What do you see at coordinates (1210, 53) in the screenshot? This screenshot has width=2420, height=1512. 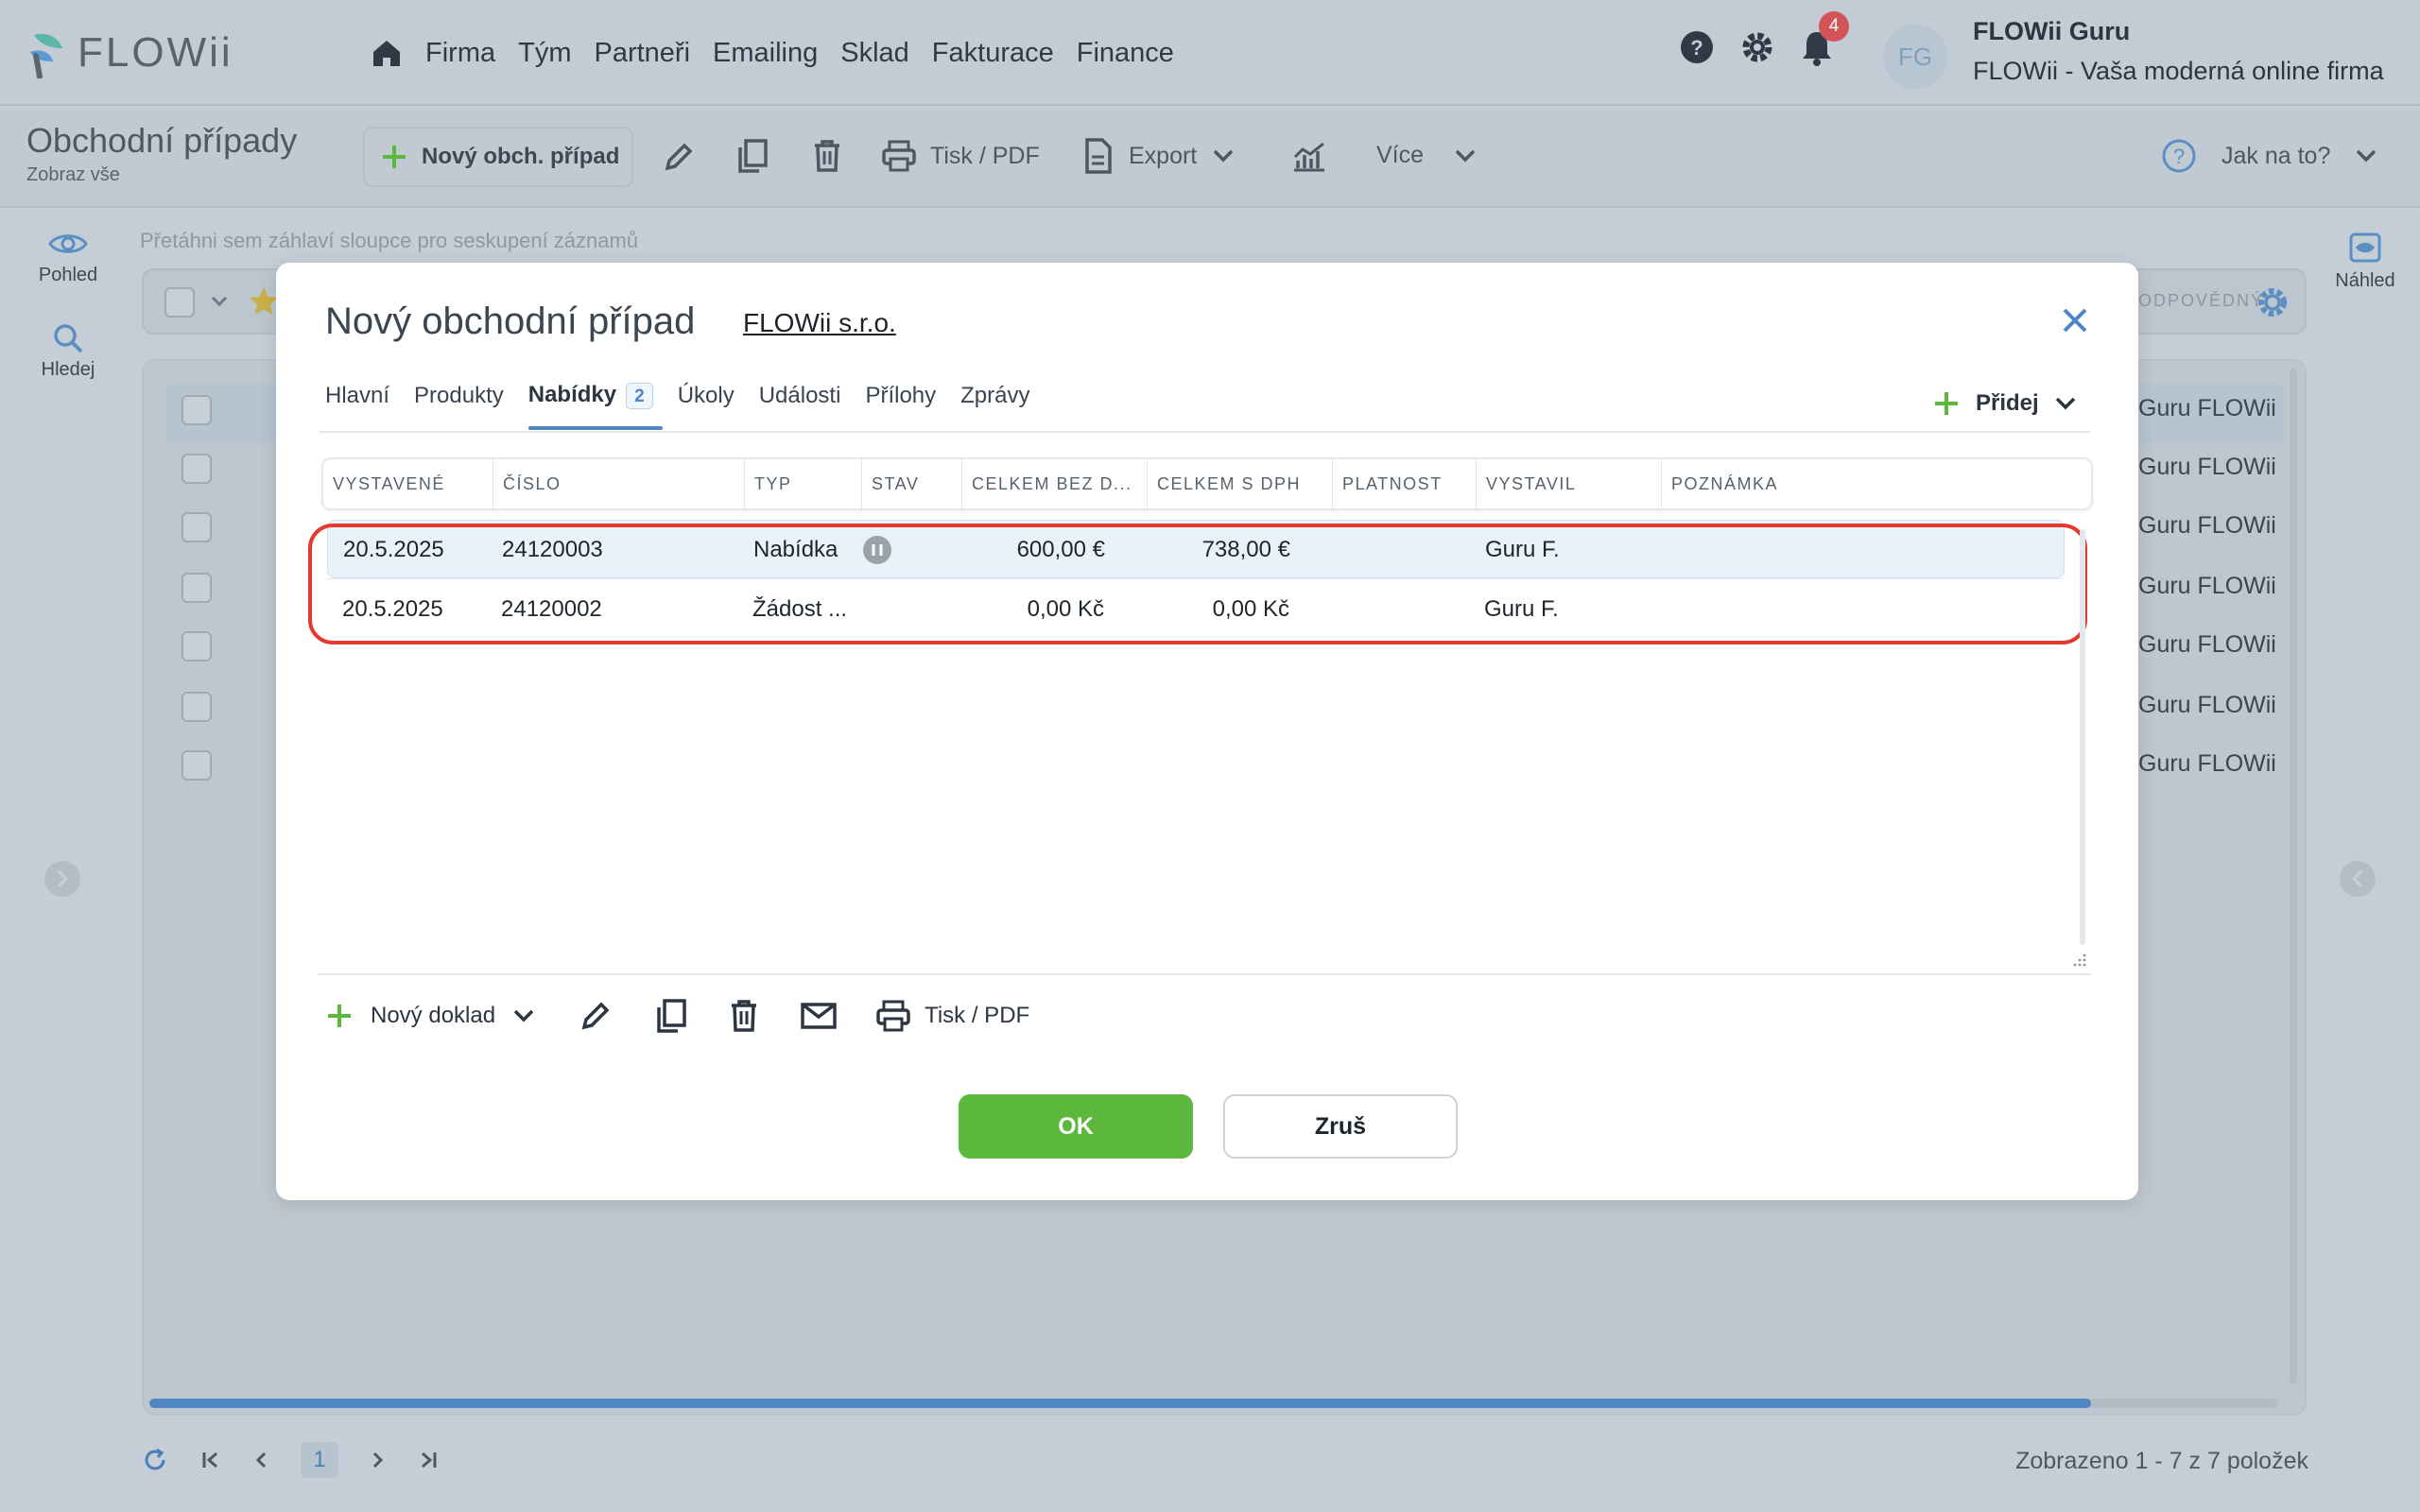 I see `top-navigation-bar` at bounding box center [1210, 53].